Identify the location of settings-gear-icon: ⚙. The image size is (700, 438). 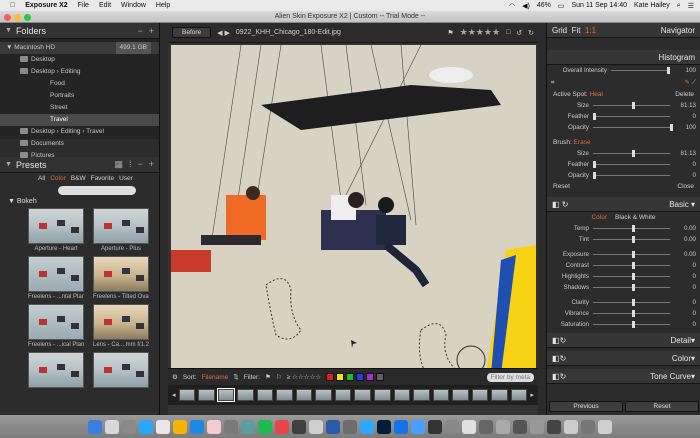
(175, 377).